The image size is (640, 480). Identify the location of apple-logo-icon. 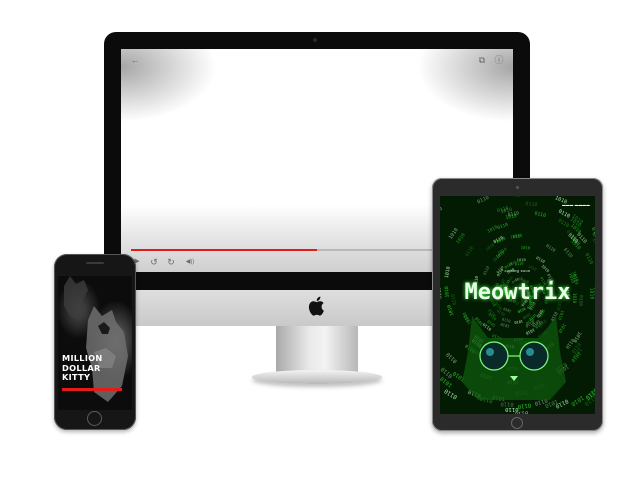
(316, 306).